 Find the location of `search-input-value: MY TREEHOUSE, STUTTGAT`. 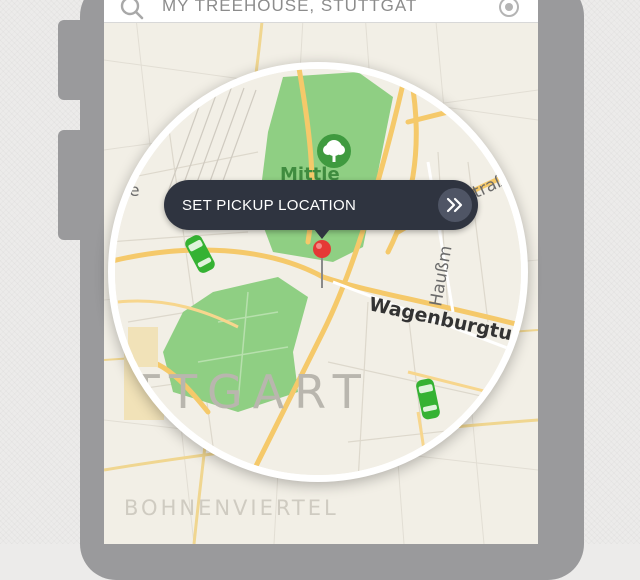

search-input-value: MY TREEHOUSE, STUTTGAT is located at coordinates (289, 8).